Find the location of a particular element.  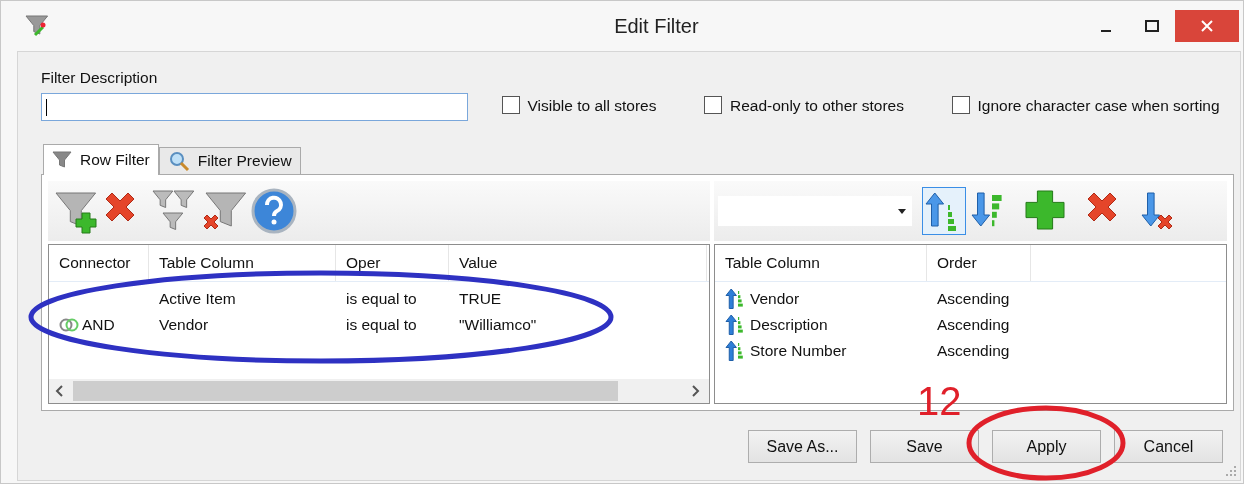

checkbox-label: Read-only to other stores is located at coordinates (816, 105).